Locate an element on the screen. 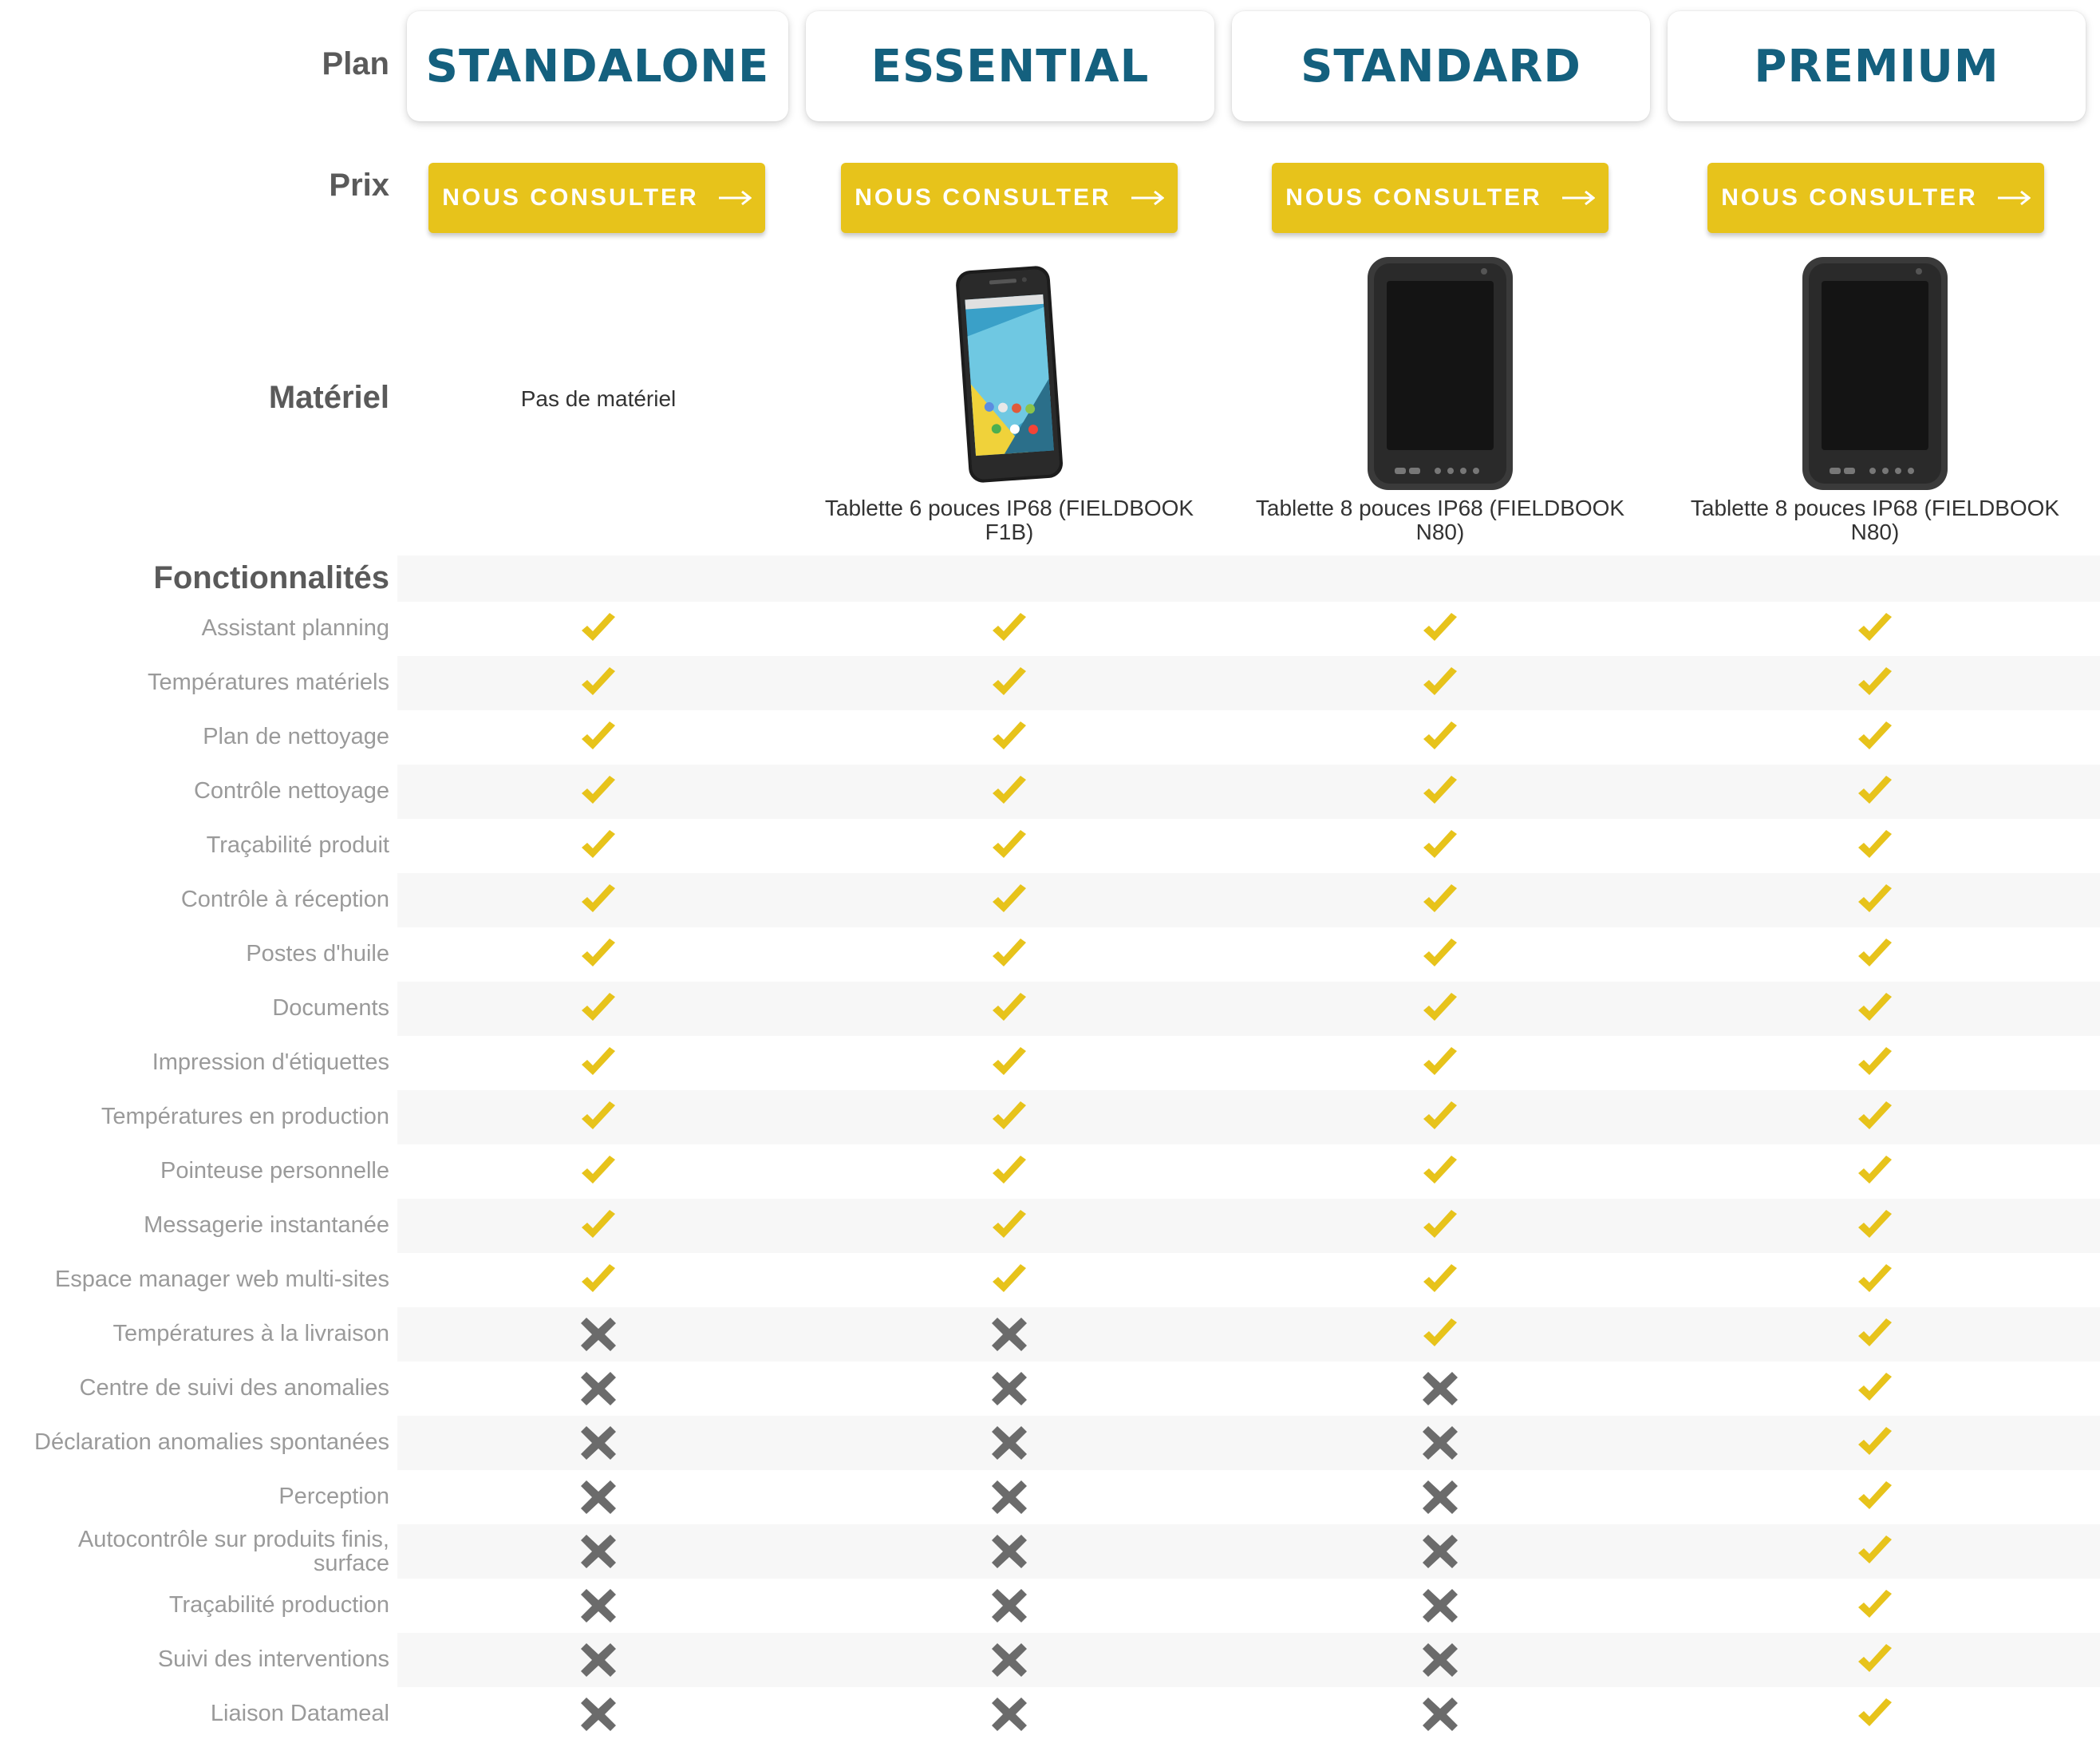  contact-button-premium: NOUS CONSULTER is located at coordinates (1876, 198).